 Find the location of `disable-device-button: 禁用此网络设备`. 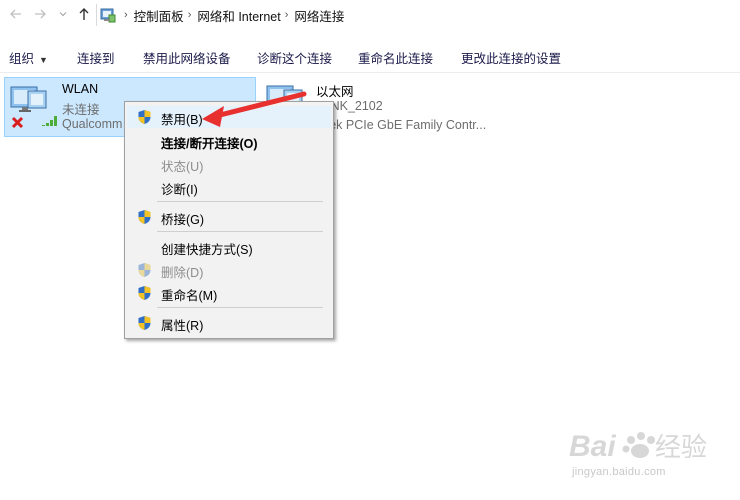

disable-device-button: 禁用此网络设备 is located at coordinates (187, 57).